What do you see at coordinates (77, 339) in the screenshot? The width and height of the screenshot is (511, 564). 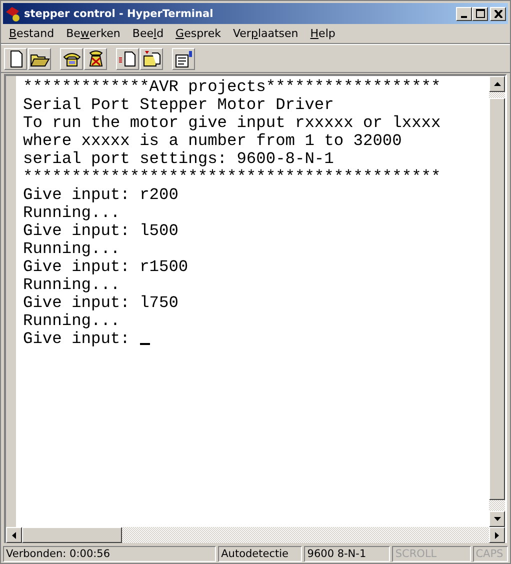 I see `terminal-line: Give input:` at bounding box center [77, 339].